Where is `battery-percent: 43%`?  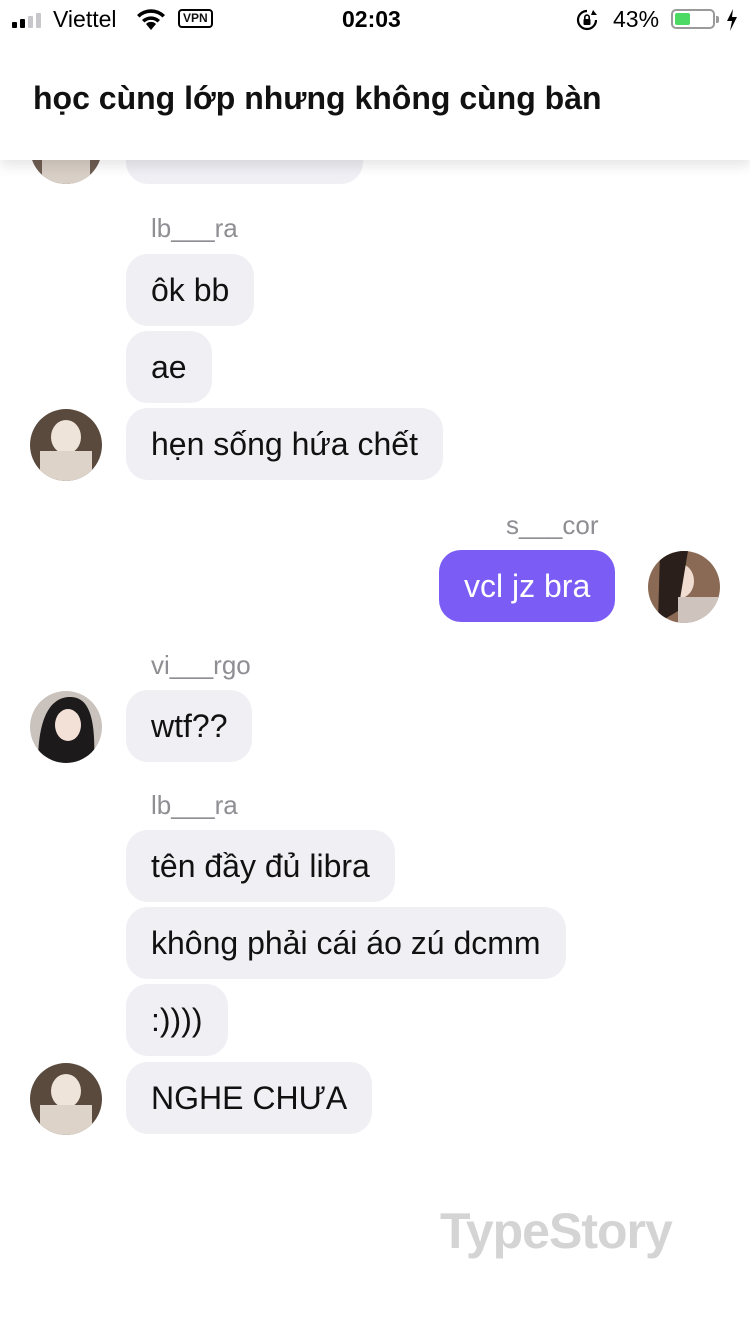
battery-percent: 43% is located at coordinates (636, 19).